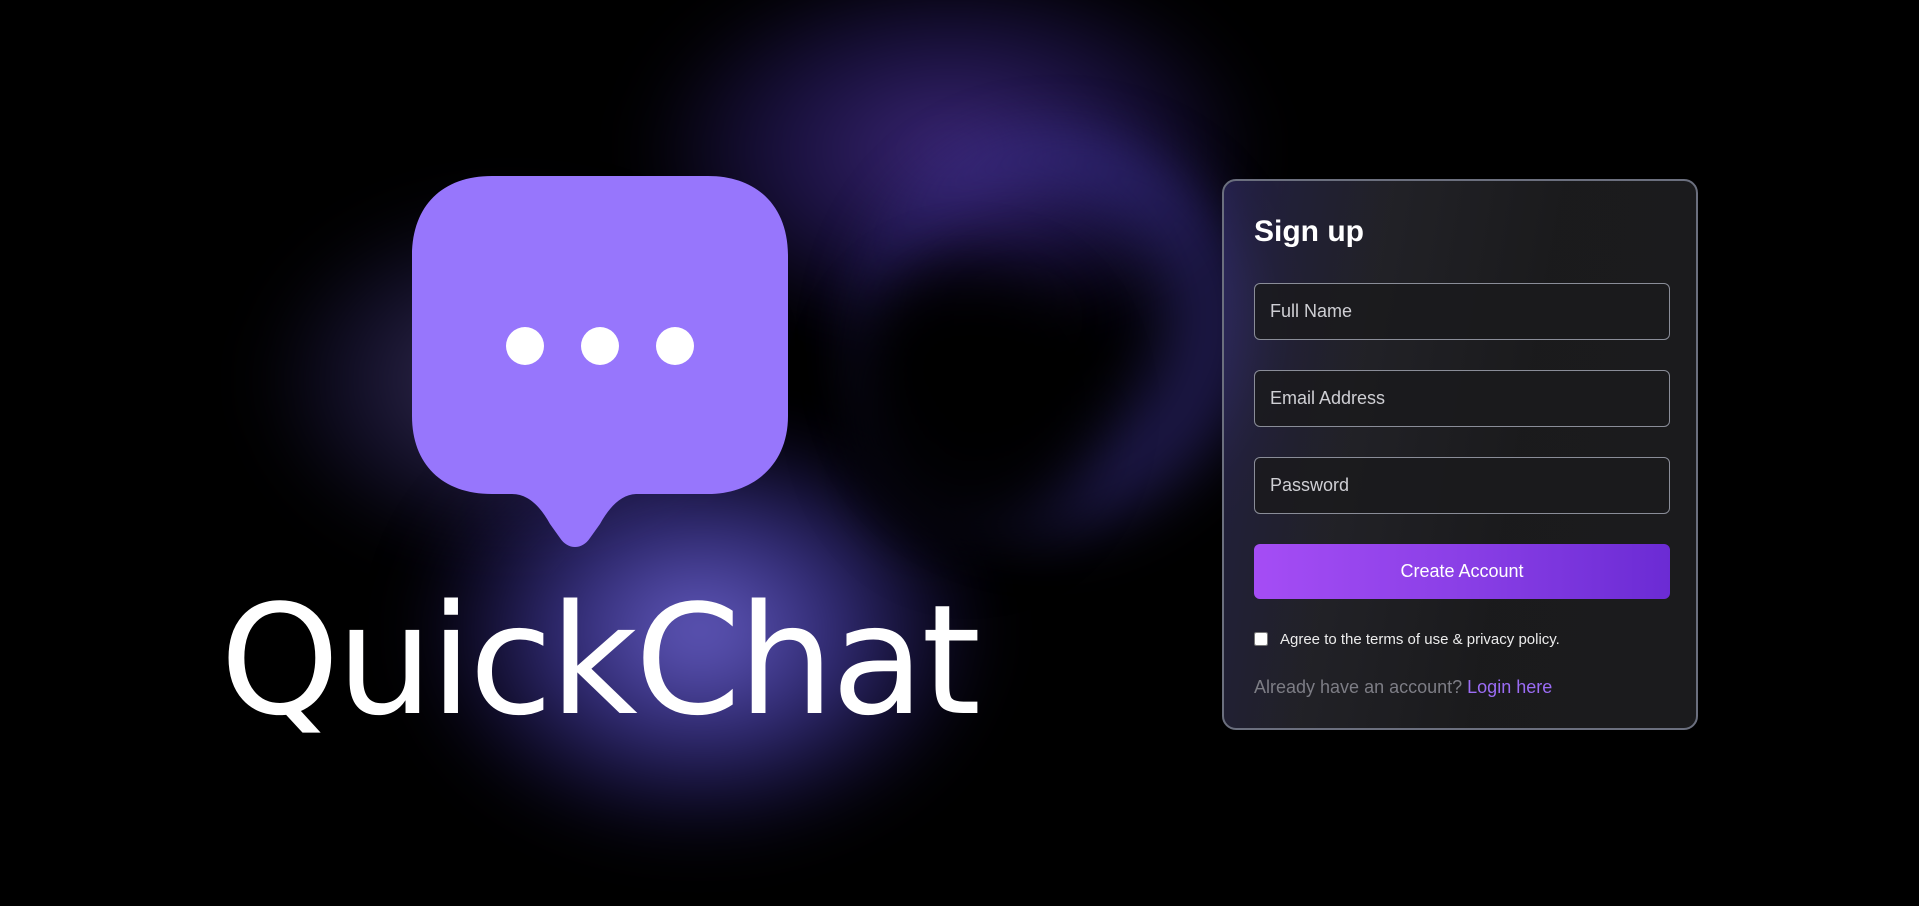 Image resolution: width=1919 pixels, height=906 pixels. I want to click on background-shadow, so click(970, 410).